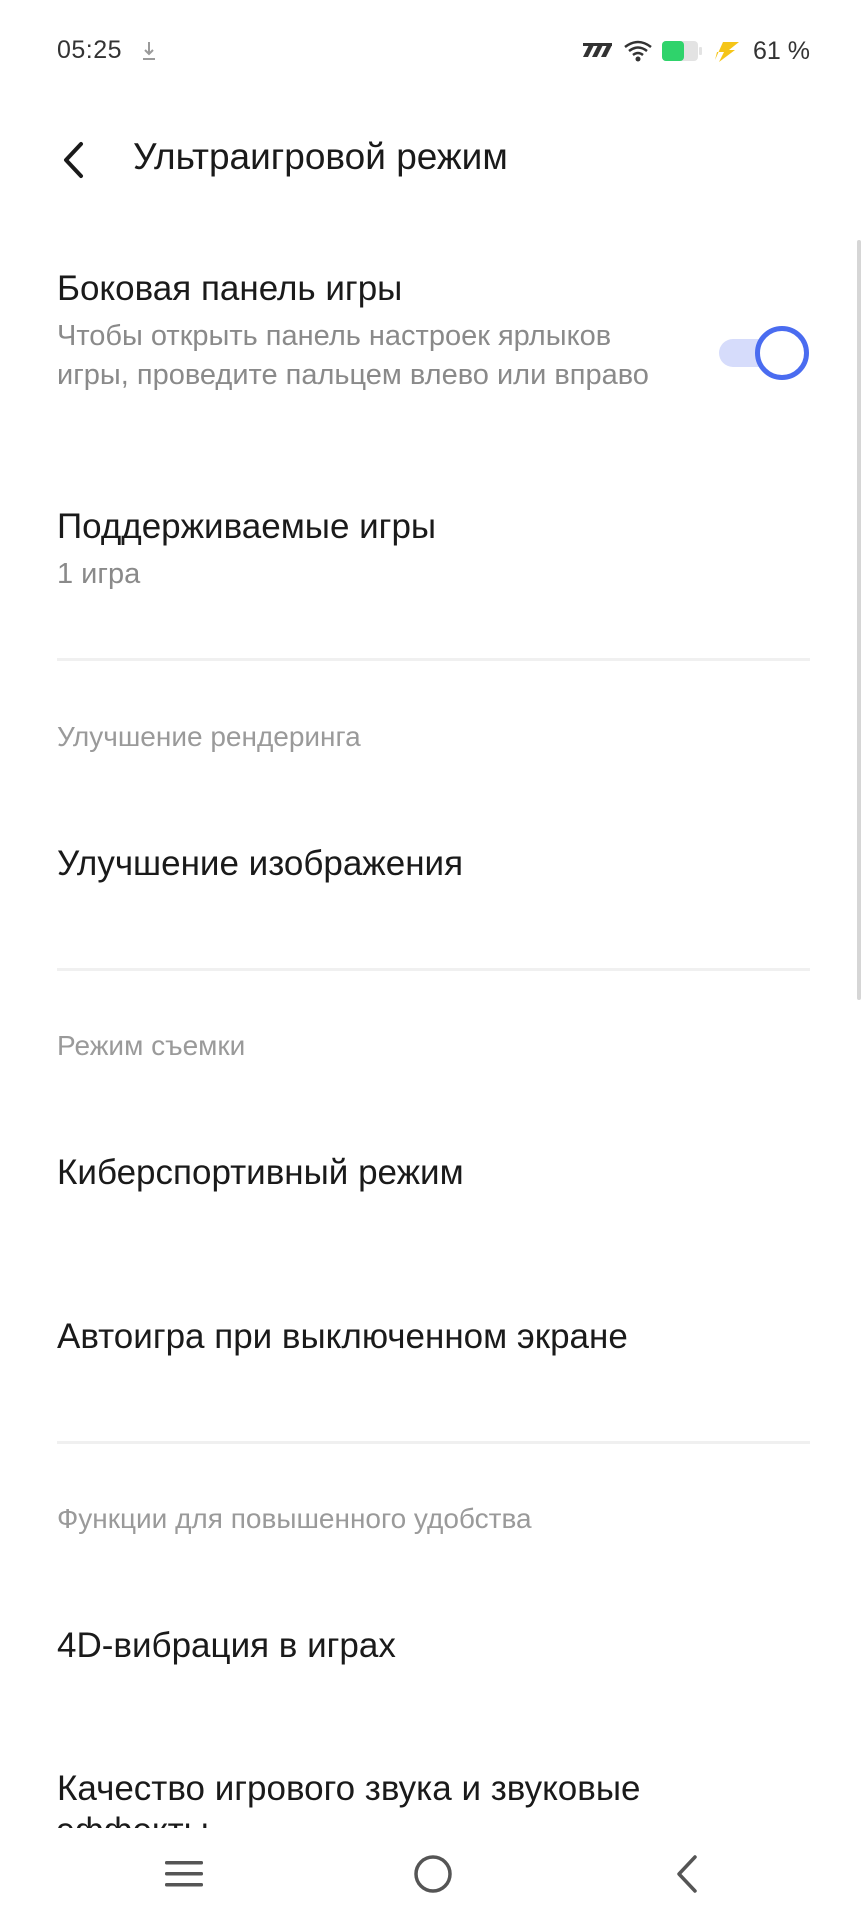 The image size is (867, 1920). I want to click on auto-play-item: Автоигра при выключенном экране, so click(433, 1337).